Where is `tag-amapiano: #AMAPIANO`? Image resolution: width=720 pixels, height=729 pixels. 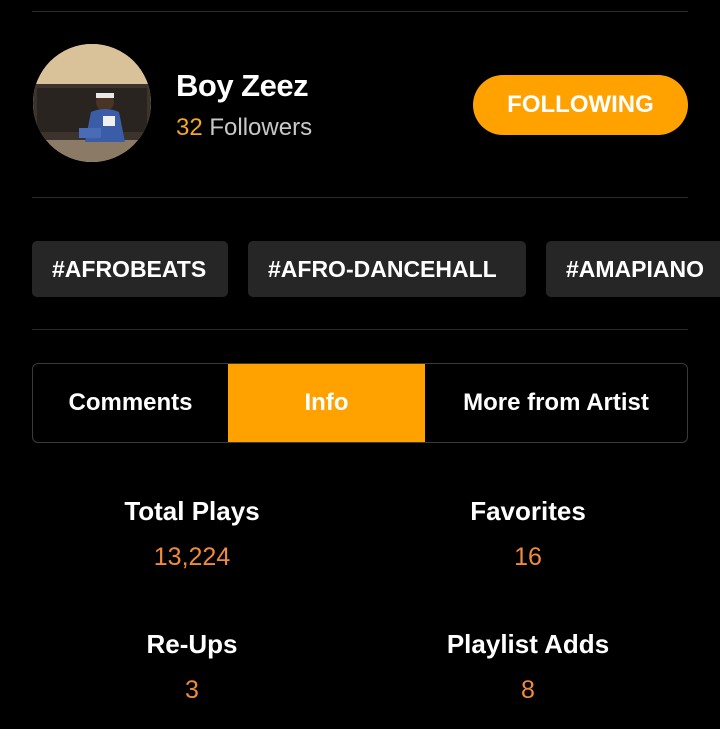 tag-amapiano: #AMAPIANO is located at coordinates (633, 269).